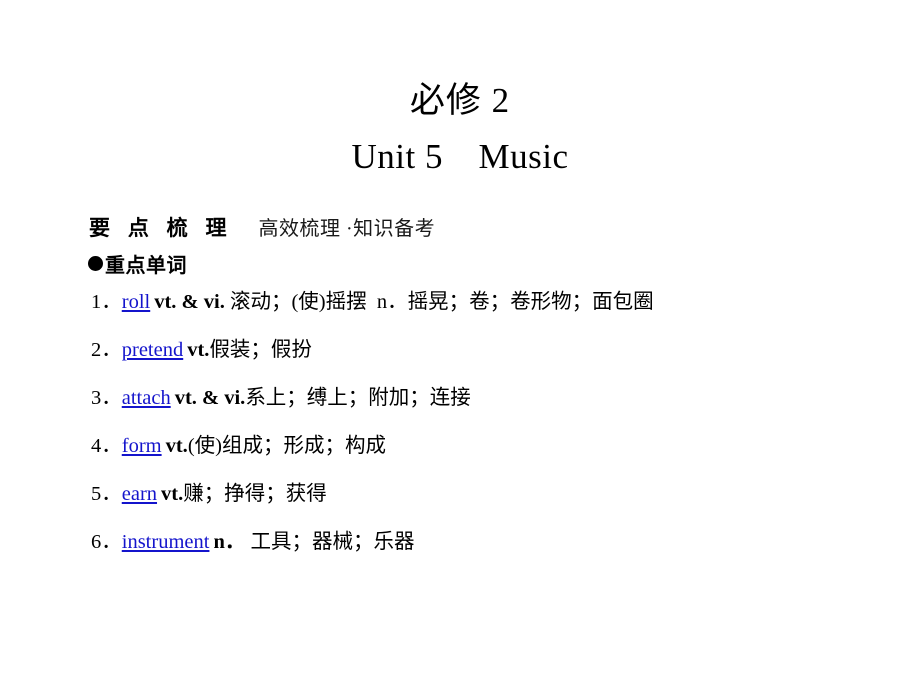  Describe the element at coordinates (460, 129) in the screenshot. I see `slide-title-block: 必修 2 Unit 5 Music` at that location.